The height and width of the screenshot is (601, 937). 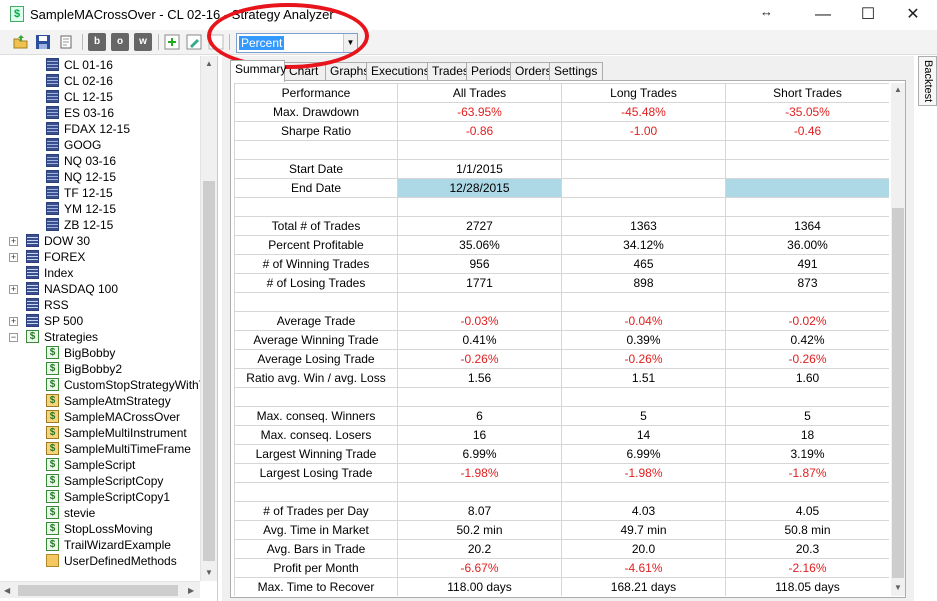 What do you see at coordinates (297, 43) in the screenshot?
I see `display-unit-select: Percent ▼` at bounding box center [297, 43].